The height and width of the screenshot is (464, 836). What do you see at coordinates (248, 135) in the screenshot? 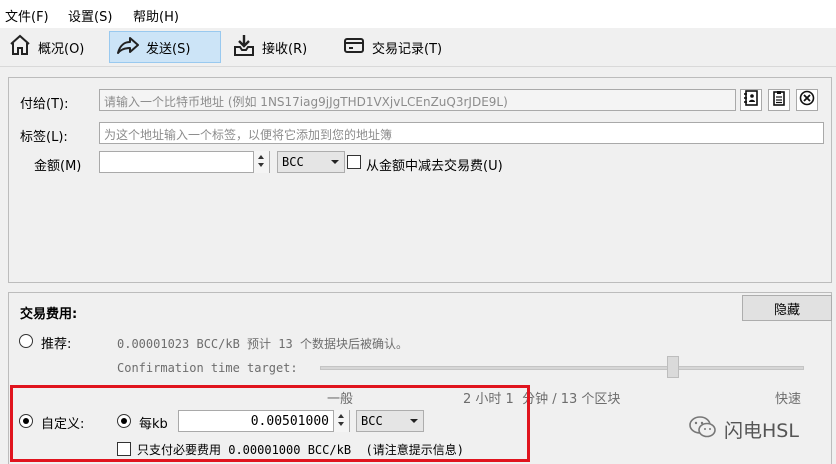
I see `label-placeholder: 为这个地址输入一个标签，以便将它添加到您的地址簿` at bounding box center [248, 135].